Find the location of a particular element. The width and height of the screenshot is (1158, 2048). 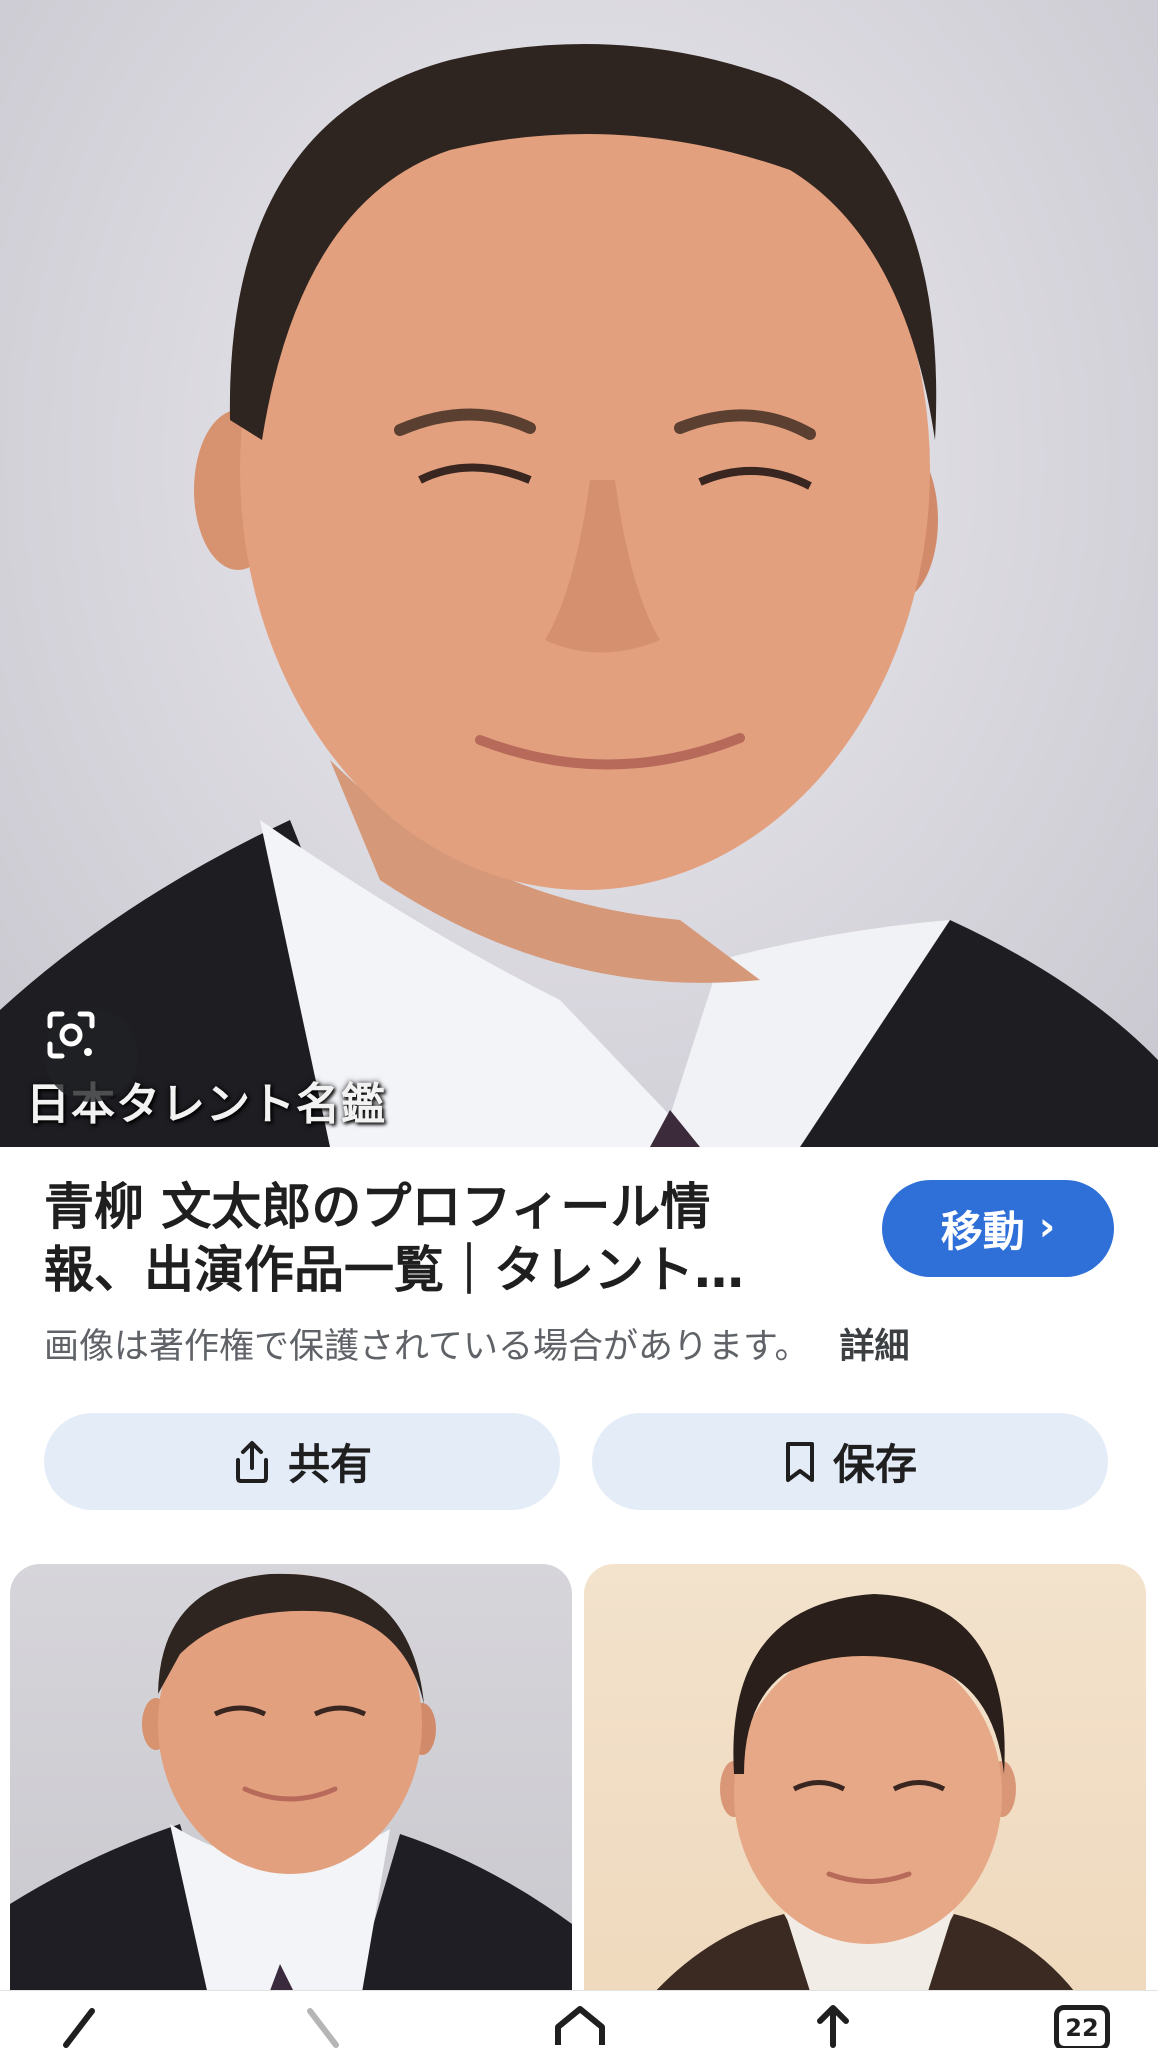

browser-bottom-bar: 22 is located at coordinates (579, 2019).